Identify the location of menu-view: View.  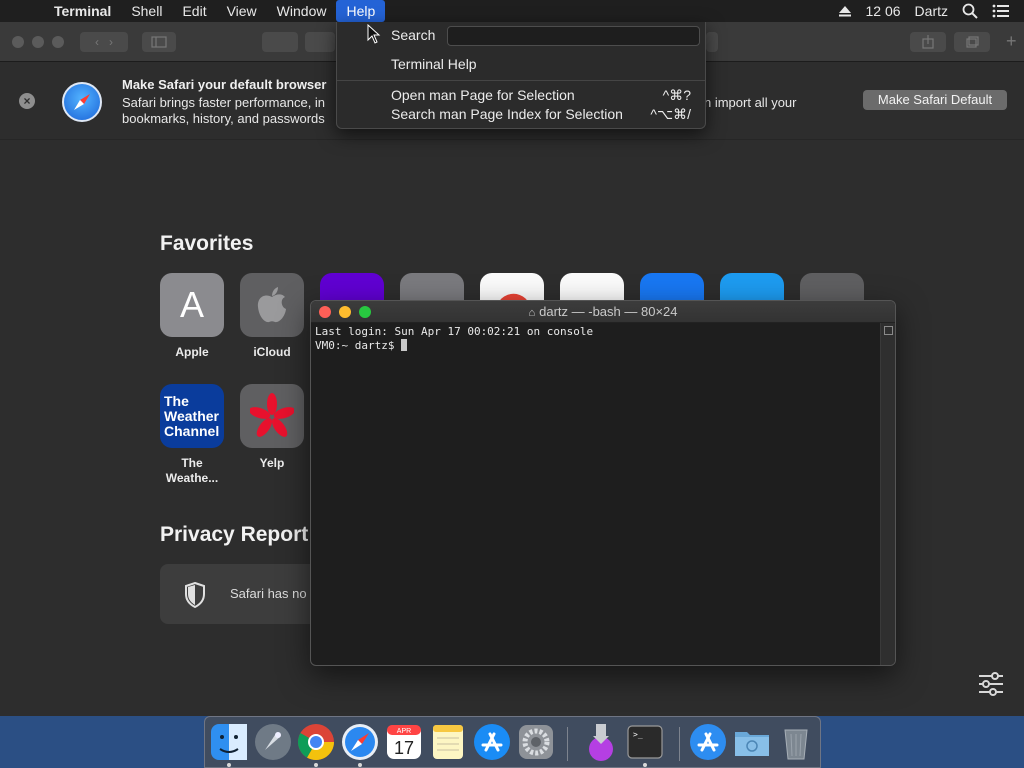
(242, 11).